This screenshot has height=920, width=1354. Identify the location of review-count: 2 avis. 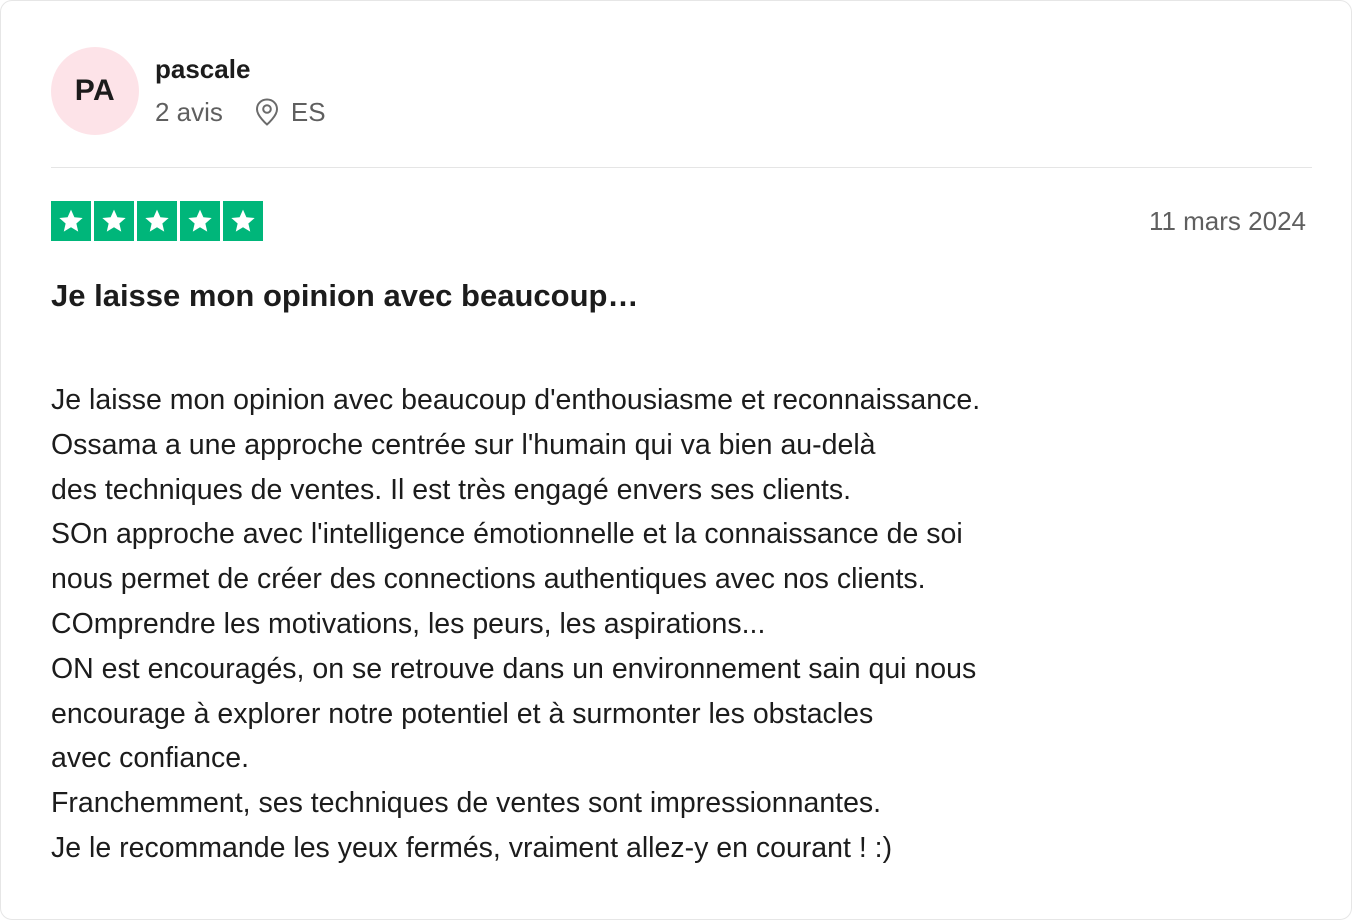
(189, 111).